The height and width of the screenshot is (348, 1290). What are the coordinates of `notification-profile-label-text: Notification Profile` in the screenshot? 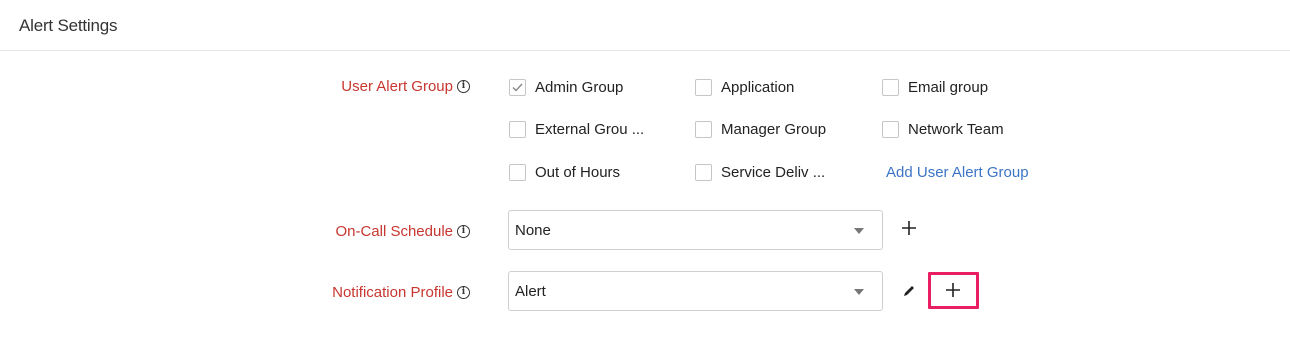 It's located at (392, 292).